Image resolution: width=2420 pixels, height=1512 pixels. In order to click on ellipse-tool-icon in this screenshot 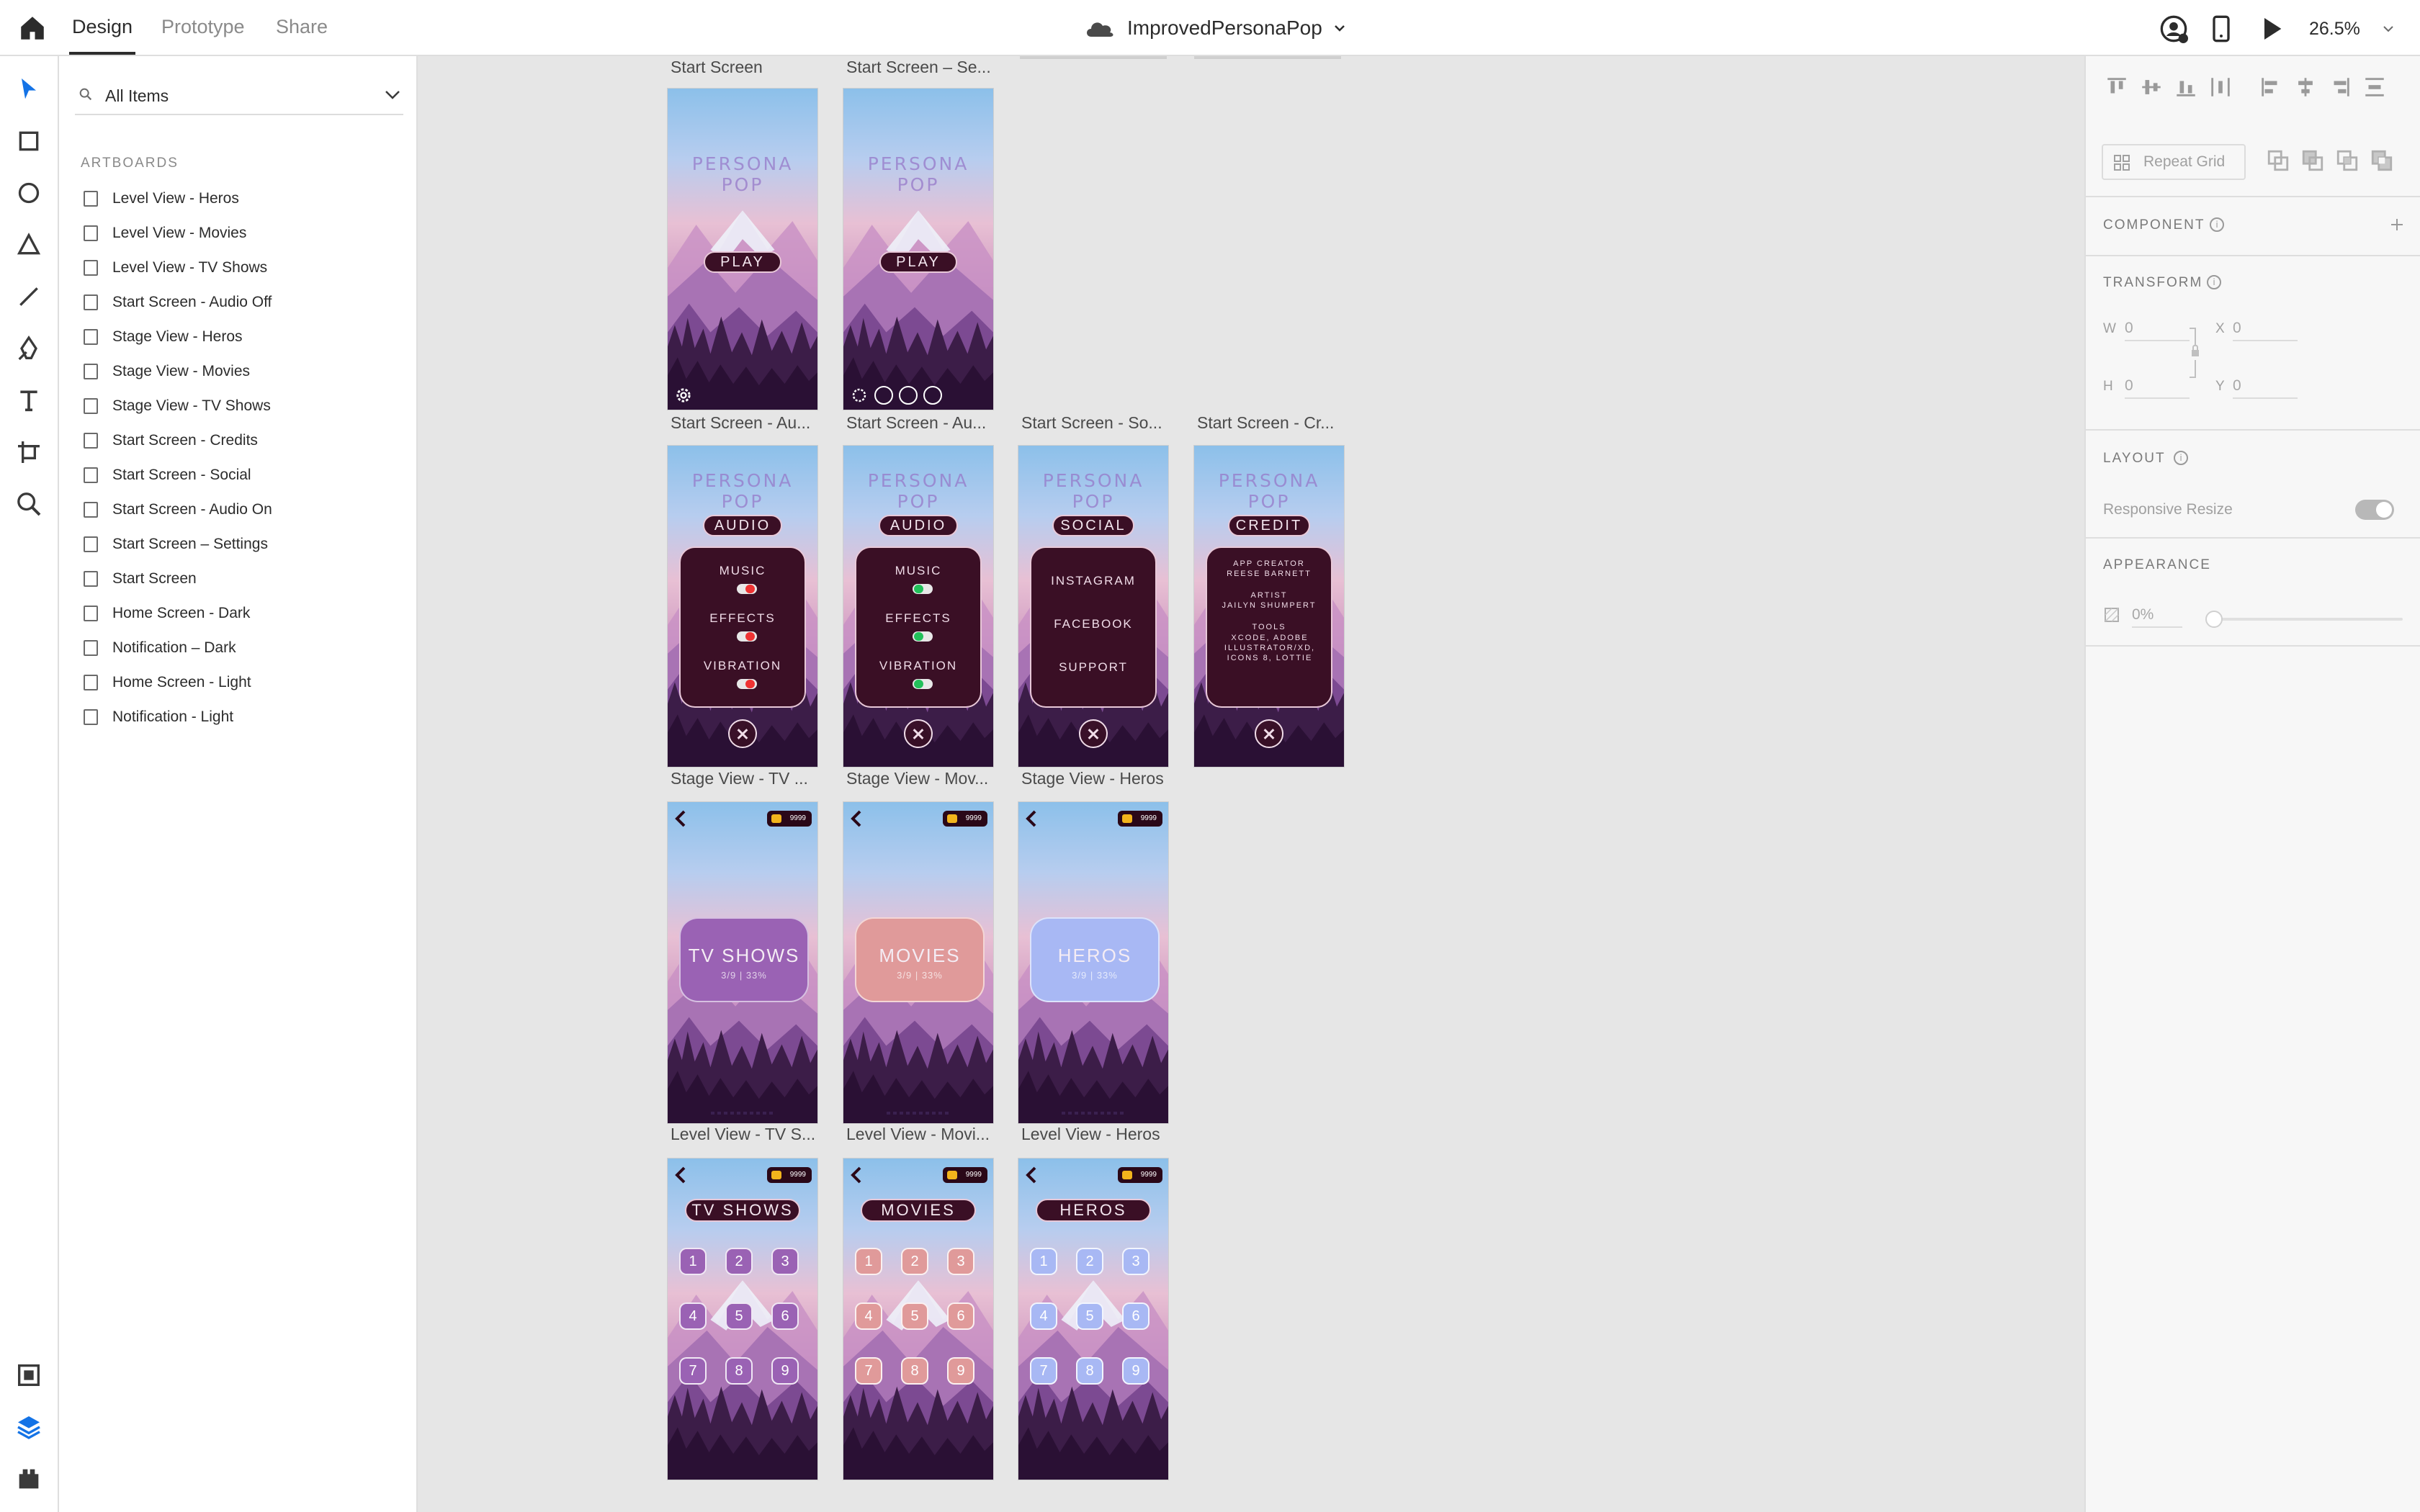, I will do `click(28, 193)`.